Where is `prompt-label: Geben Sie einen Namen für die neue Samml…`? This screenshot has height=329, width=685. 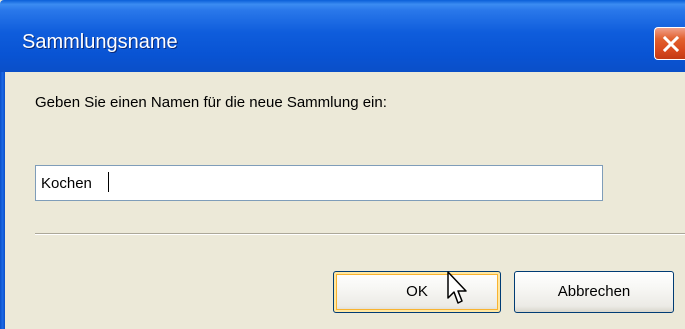
prompt-label: Geben Sie einen Namen für die neue Samml… is located at coordinates (211, 102).